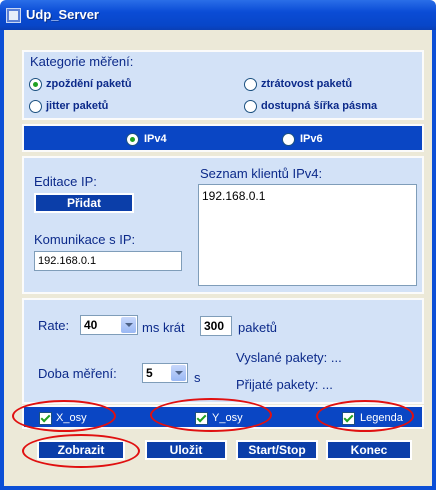 The image size is (436, 490). I want to click on packets-label: paketů, so click(258, 327).